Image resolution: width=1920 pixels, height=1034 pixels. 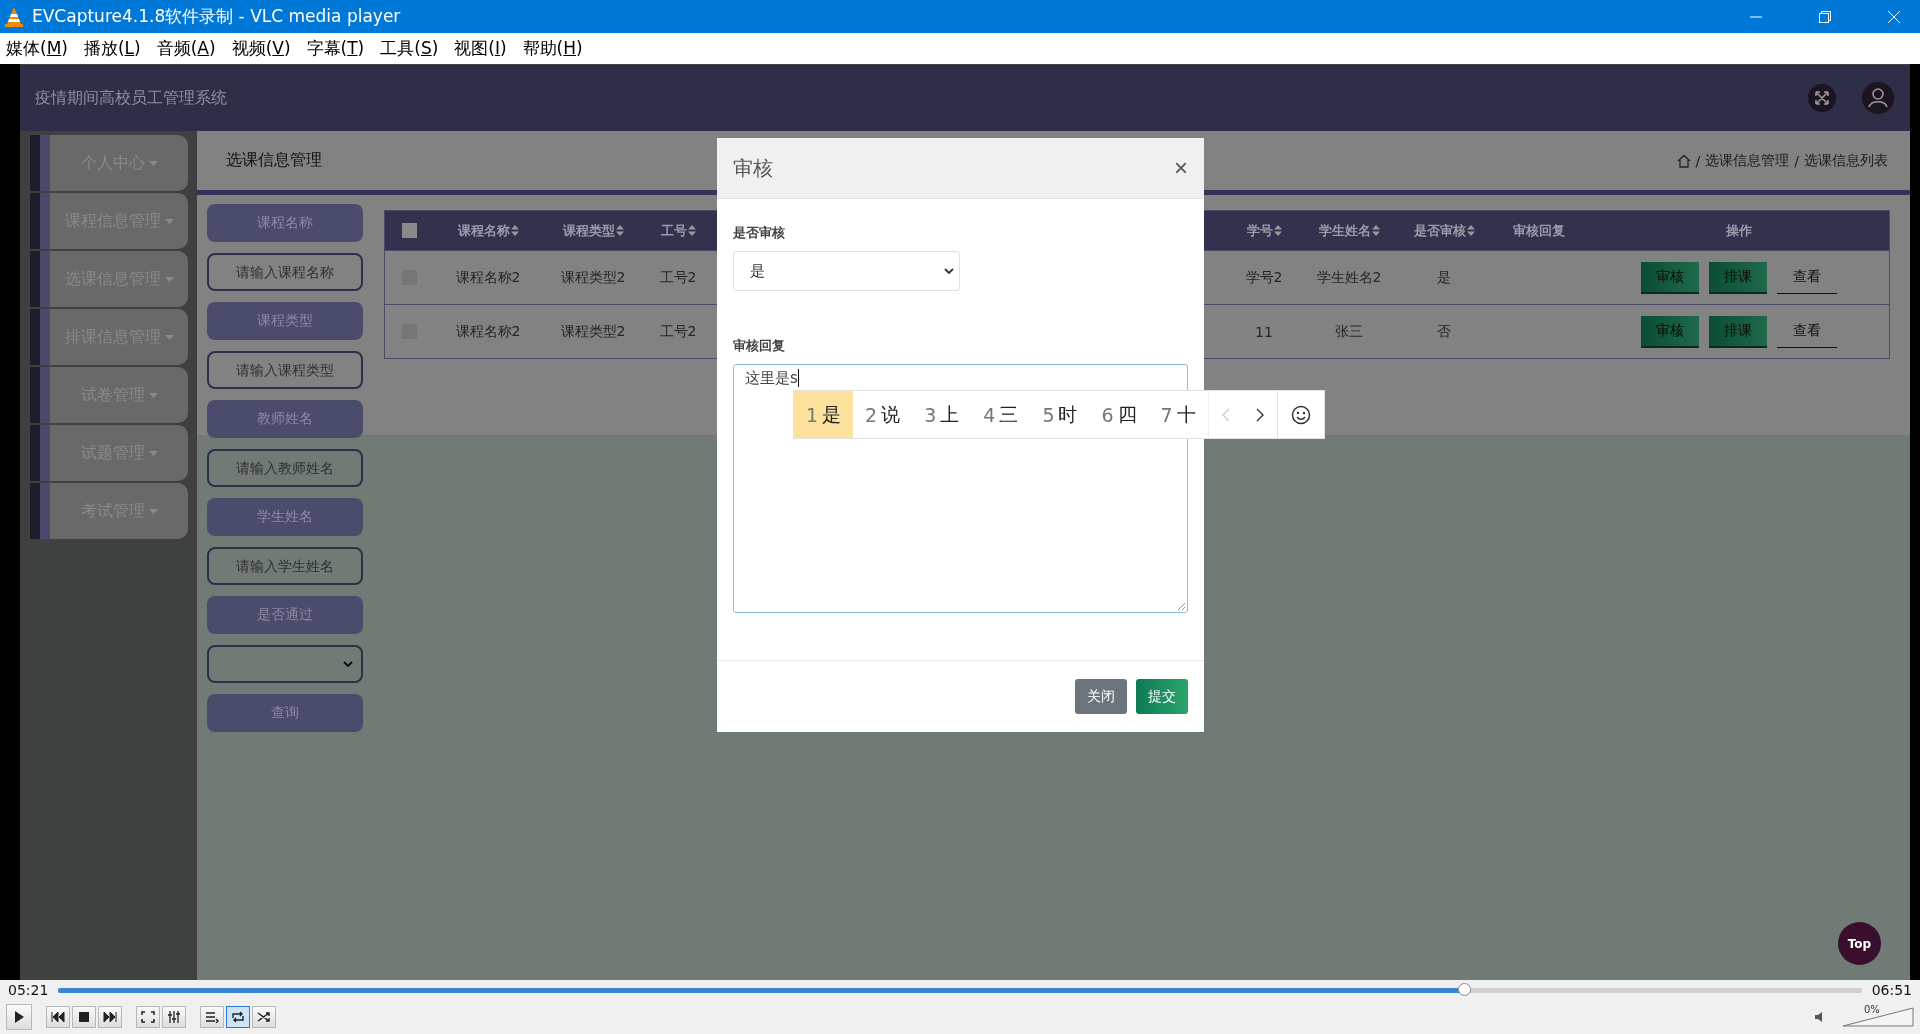 What do you see at coordinates (1349, 230) in the screenshot?
I see `column-header: 学生姓名` at bounding box center [1349, 230].